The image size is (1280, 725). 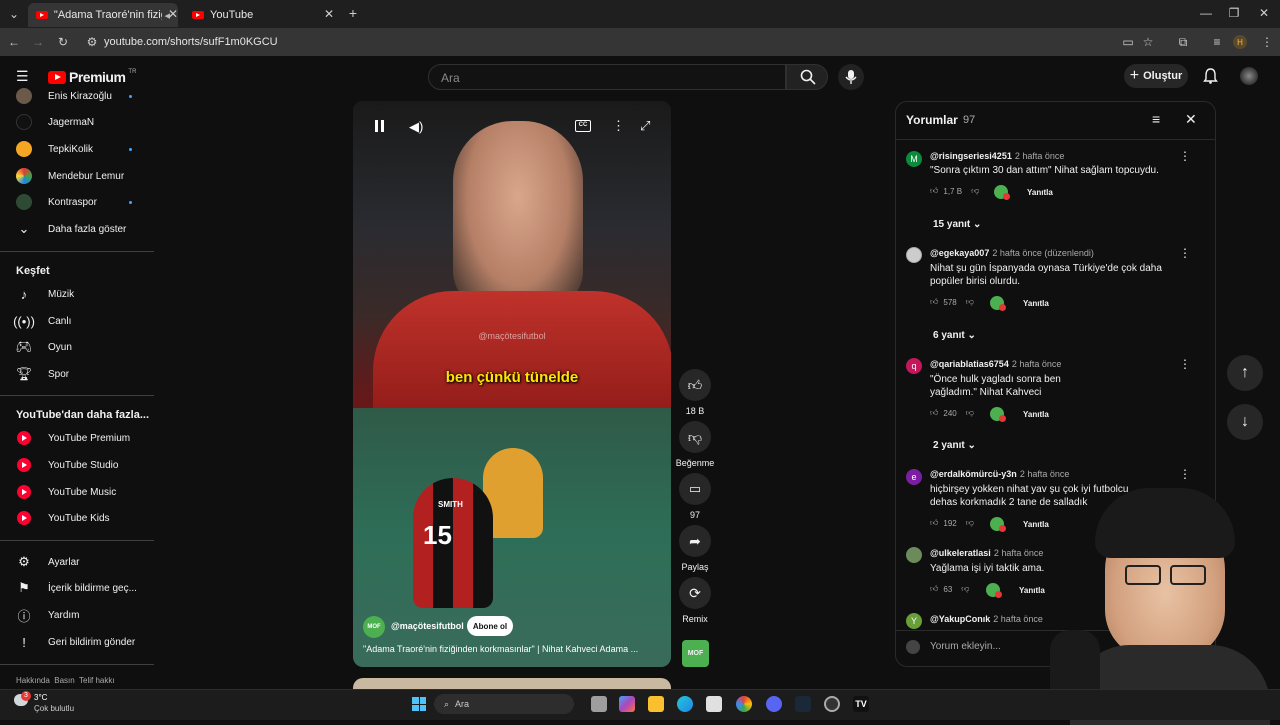 I want to click on channel-avatar: MOF, so click(x=374, y=627).